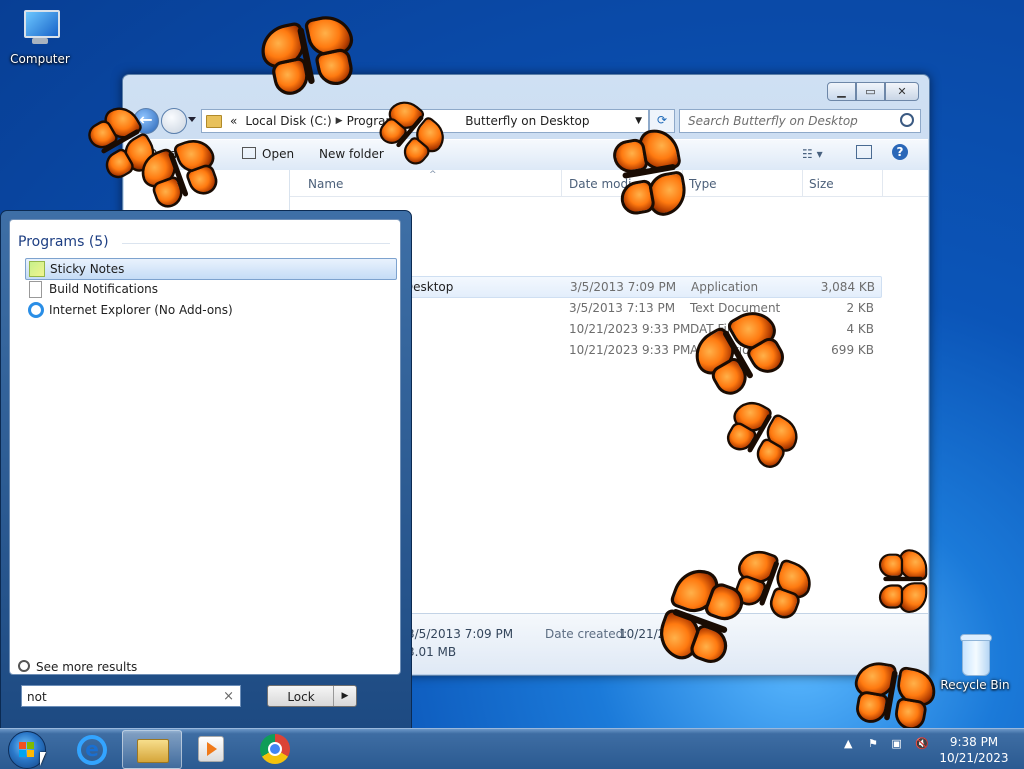 The height and width of the screenshot is (769, 1024). Describe the element at coordinates (623, 287) in the screenshot. I see `file-date: 3/5/2013 7:09 PM` at that location.